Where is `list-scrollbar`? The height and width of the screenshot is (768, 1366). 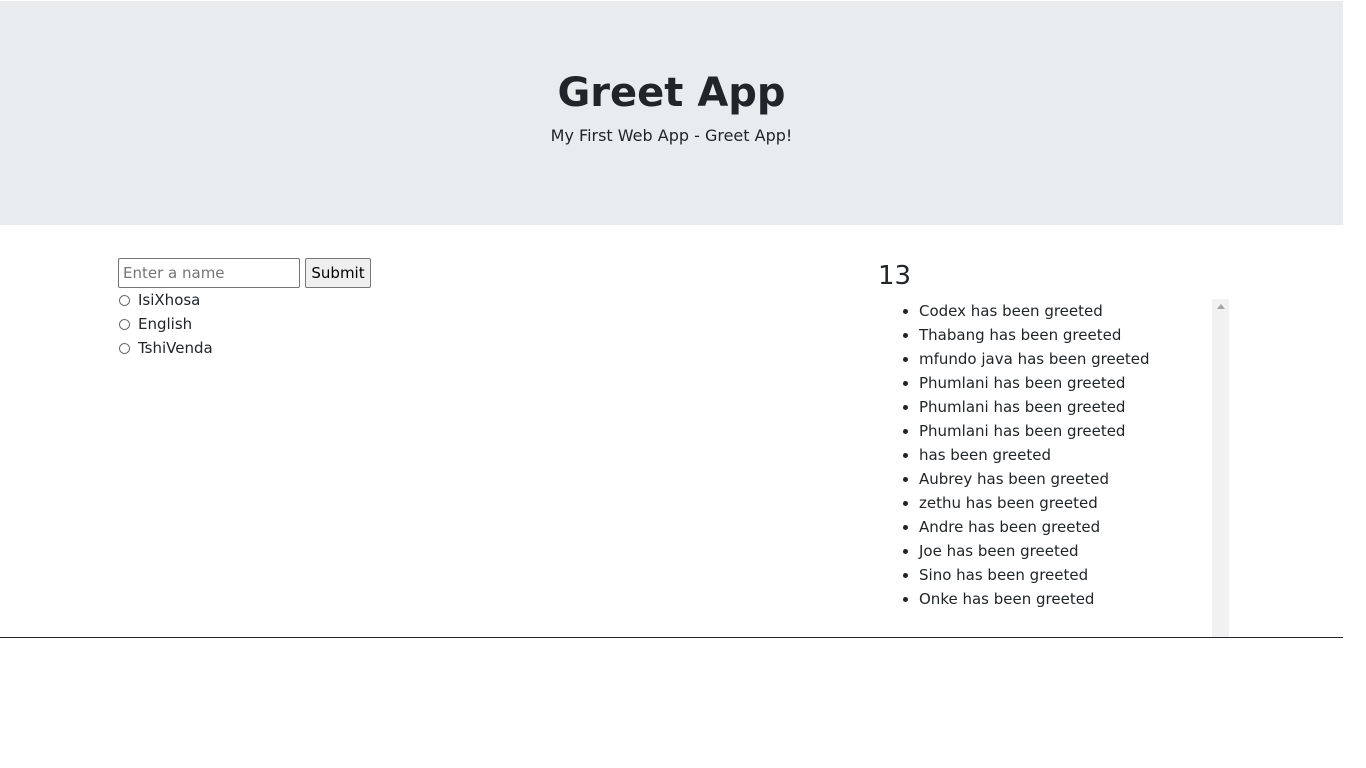
list-scrollbar is located at coordinates (1220, 468).